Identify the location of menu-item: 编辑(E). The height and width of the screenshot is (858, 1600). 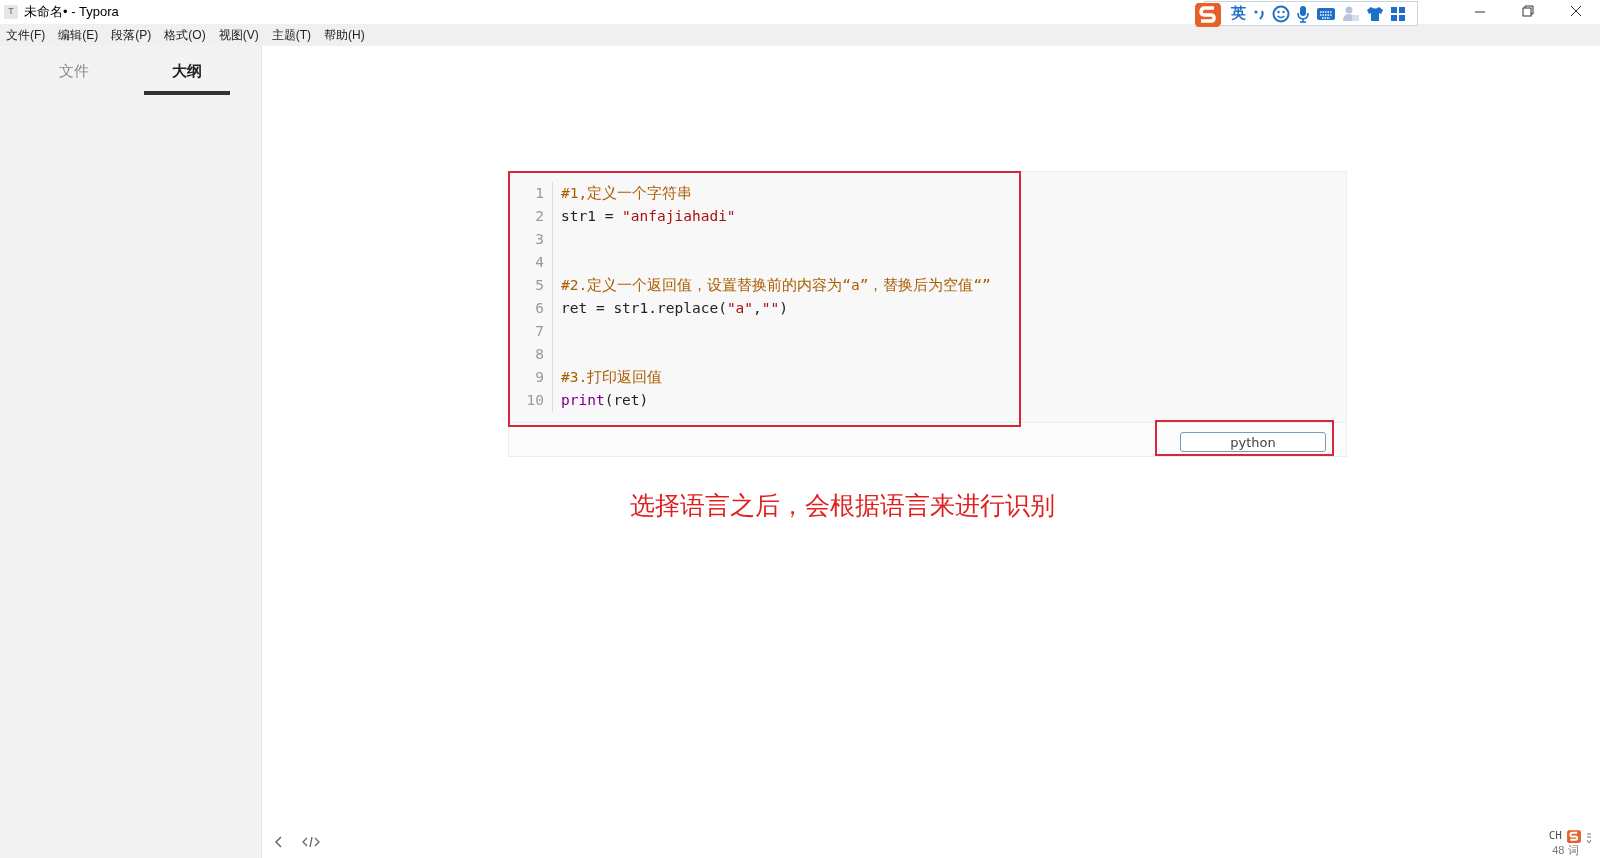
(78, 35).